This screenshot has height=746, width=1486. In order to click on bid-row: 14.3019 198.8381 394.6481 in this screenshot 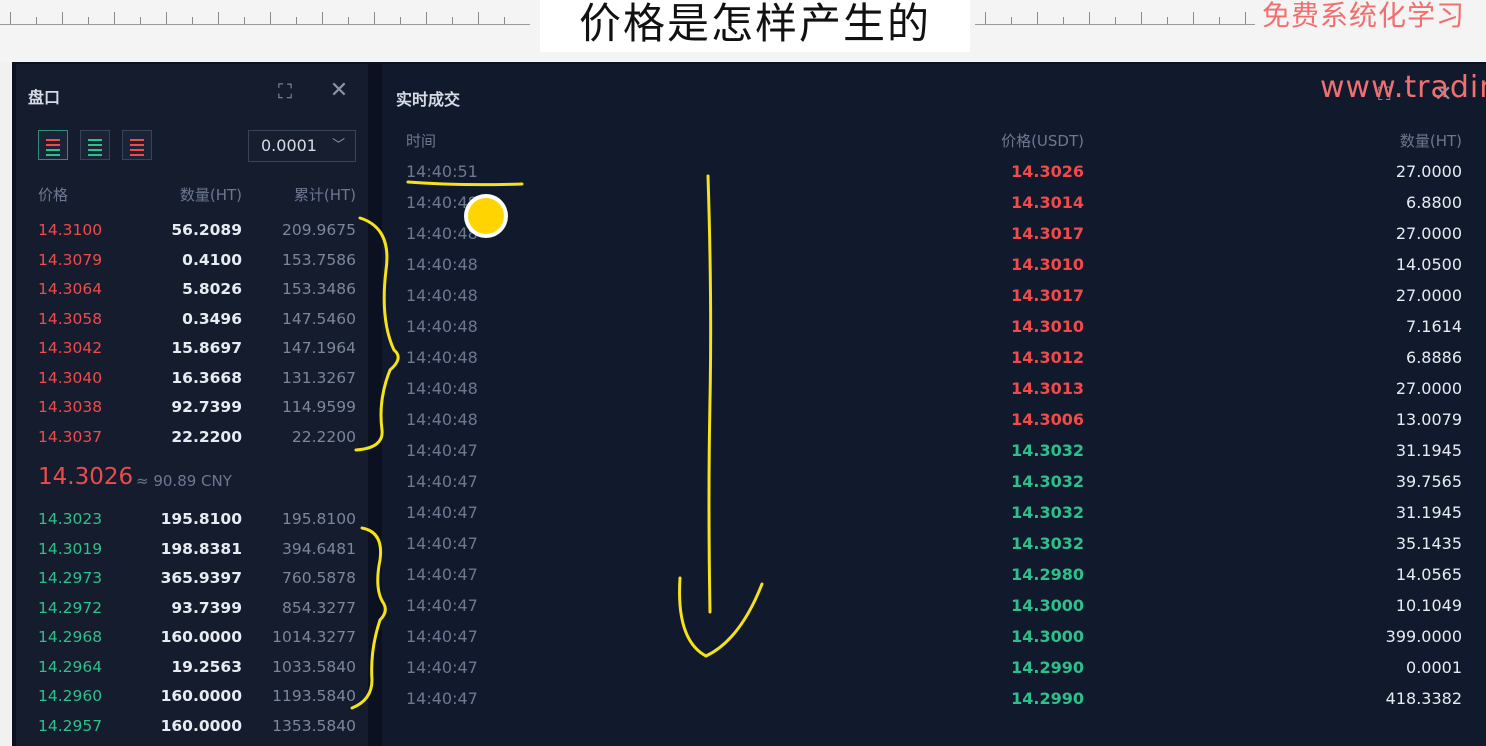, I will do `click(192, 550)`.